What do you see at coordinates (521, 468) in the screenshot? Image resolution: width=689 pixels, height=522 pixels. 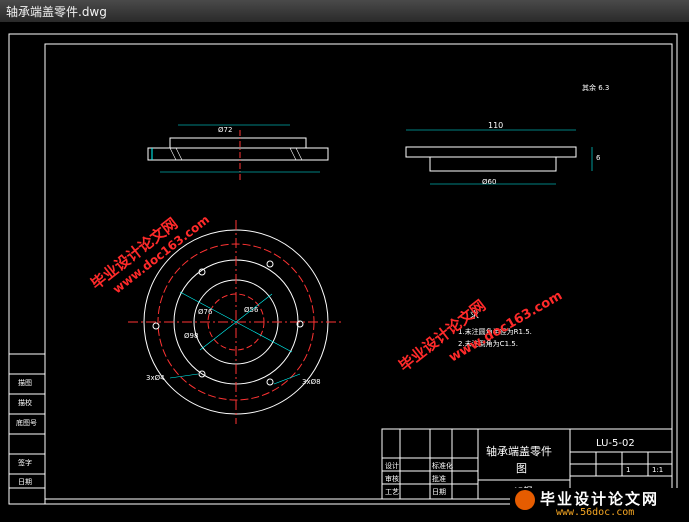 I see `part-name-line2: 图` at bounding box center [521, 468].